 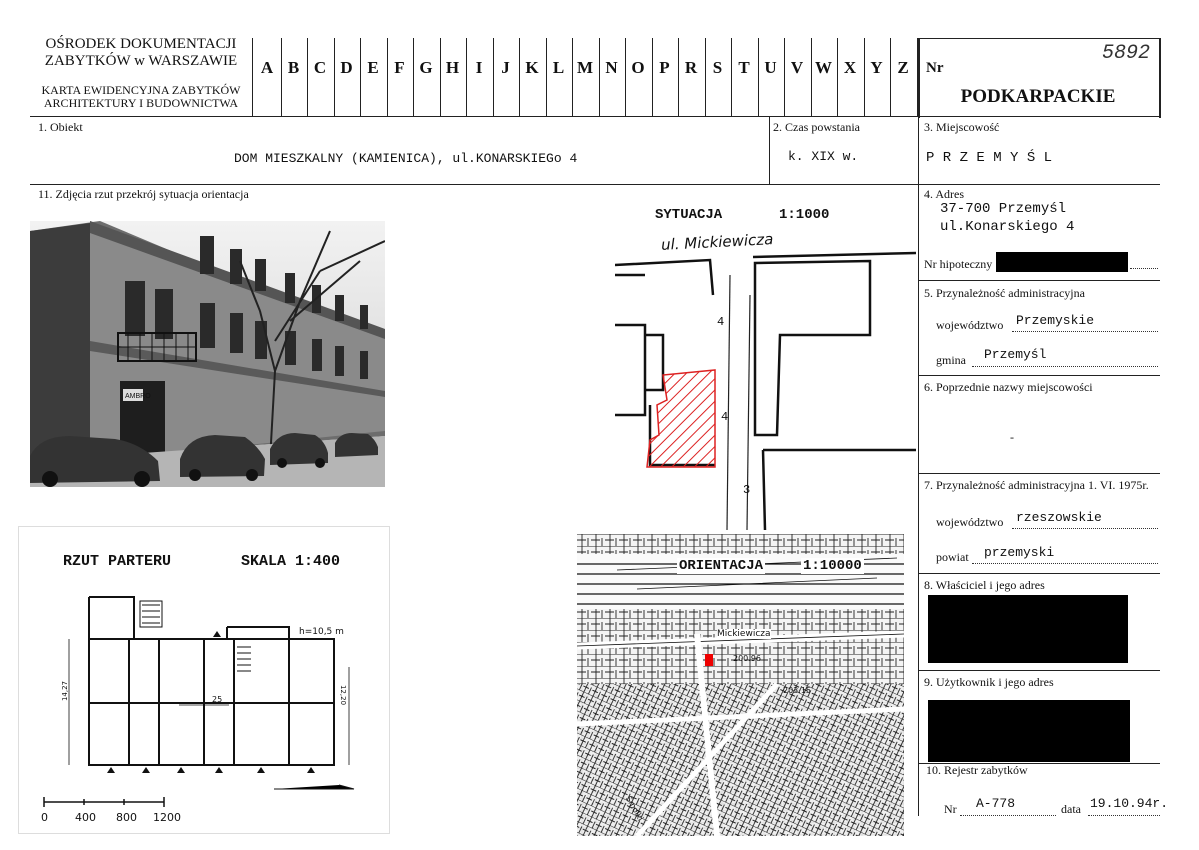 What do you see at coordinates (426, 67) in the screenshot?
I see `letter-g: G` at bounding box center [426, 67].